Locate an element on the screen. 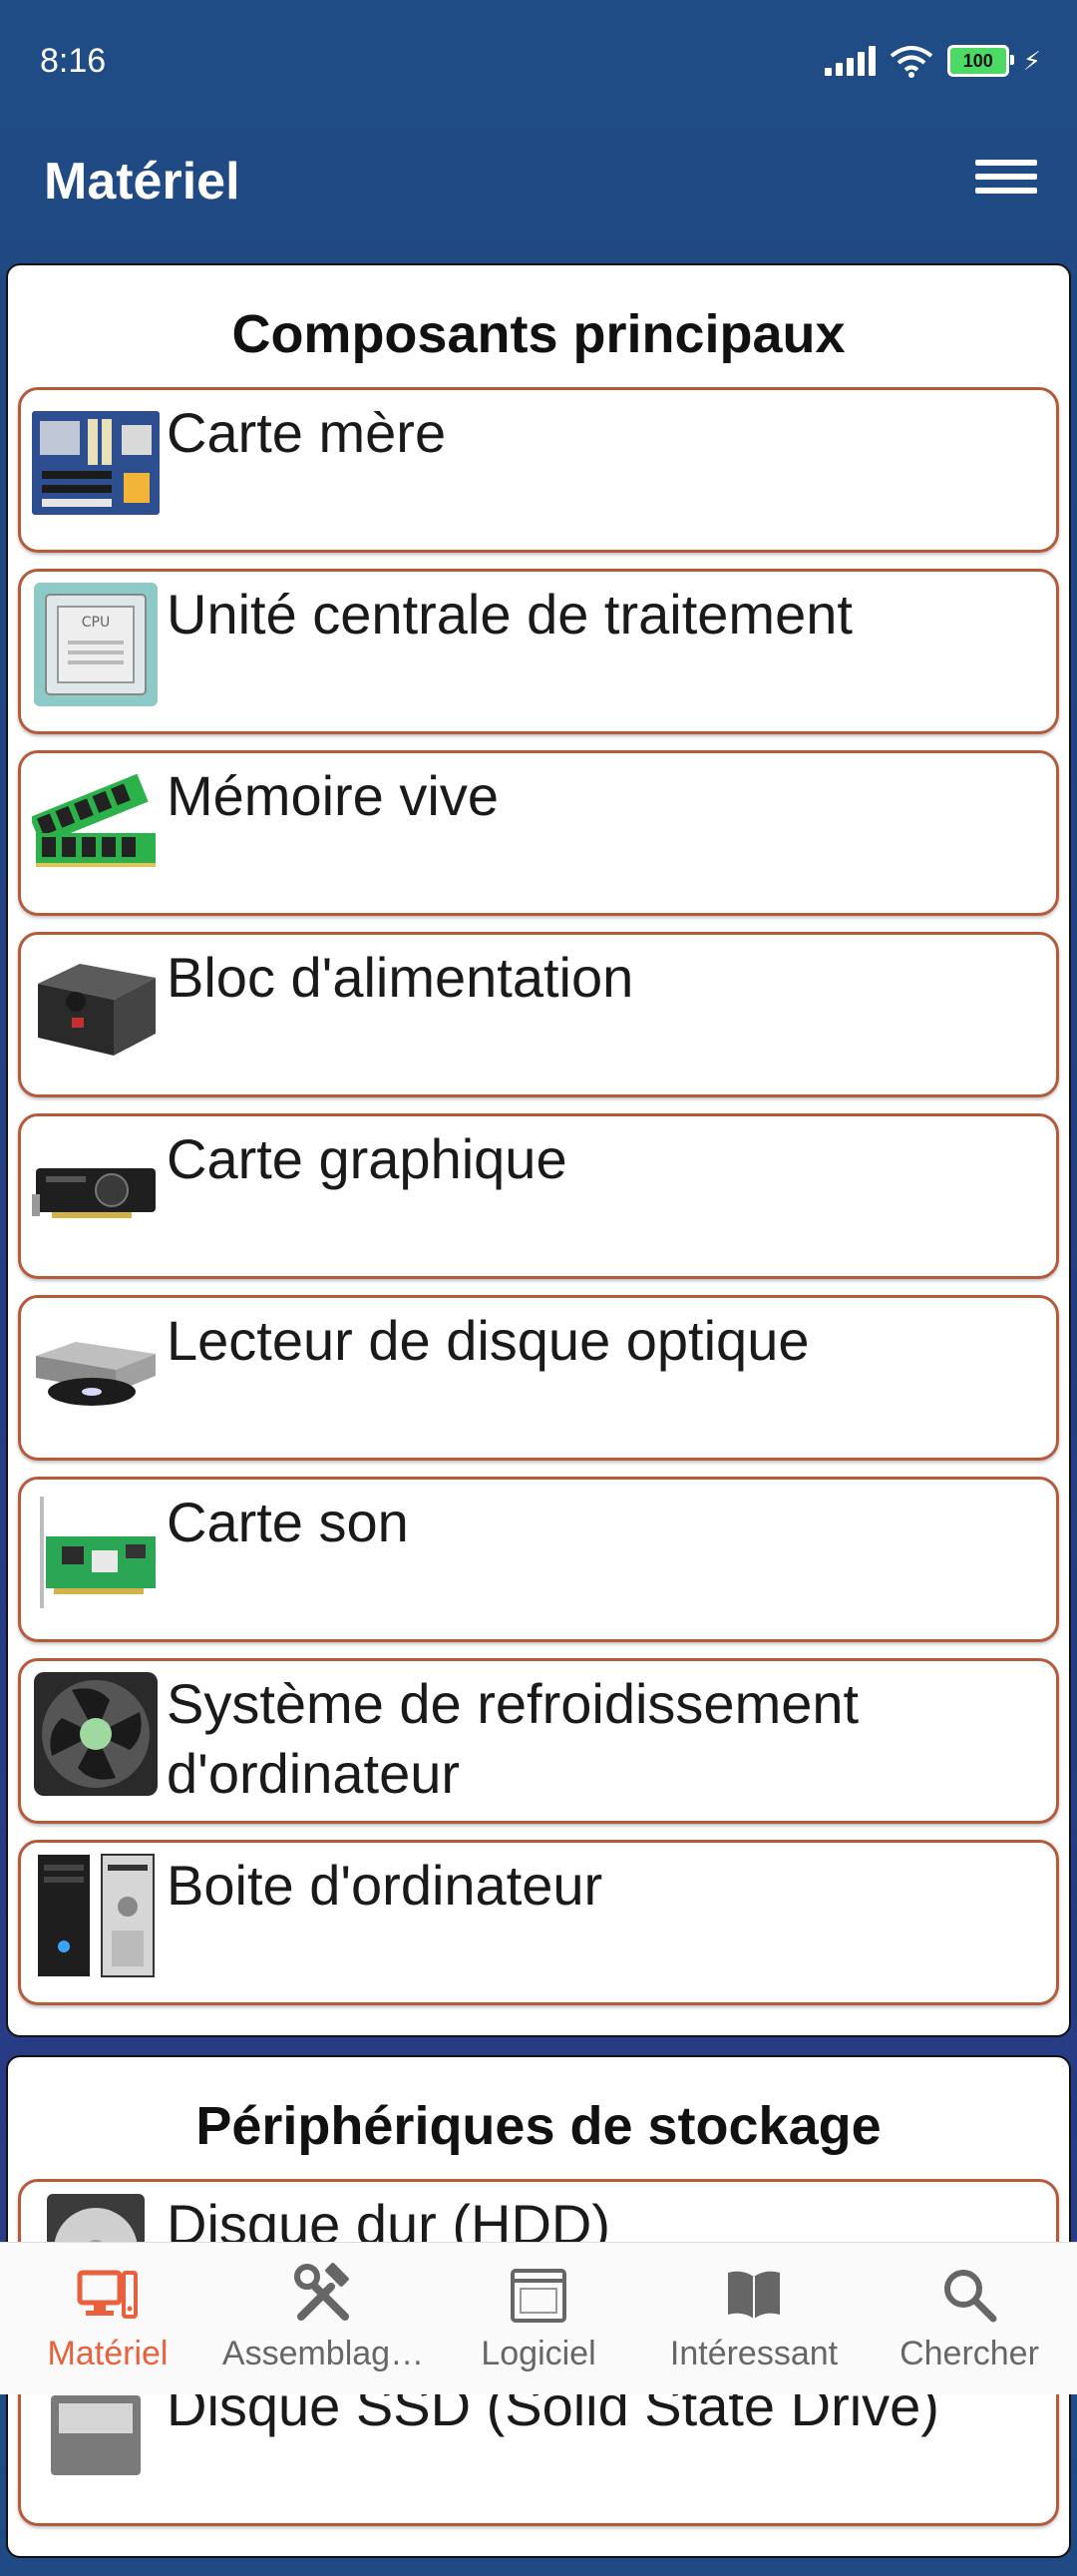  nav-tab-interesting: Intéressant is located at coordinates (754, 2318).